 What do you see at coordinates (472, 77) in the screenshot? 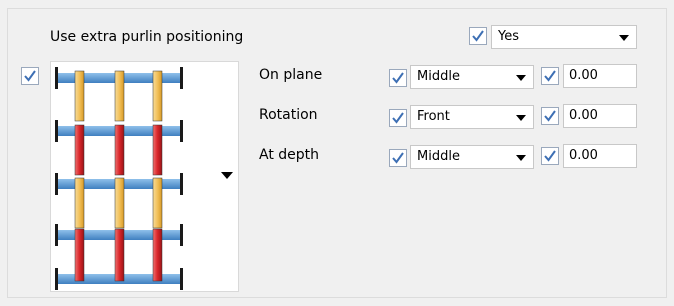
I see `on-plane-dropdown: Middle` at bounding box center [472, 77].